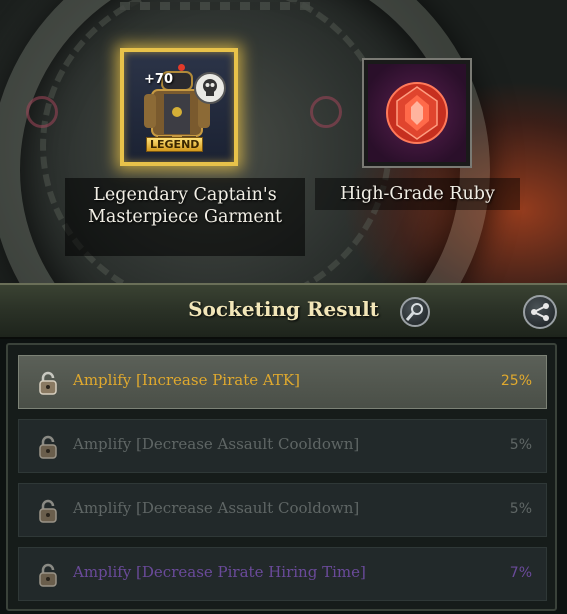  I want to click on header-title: Socketing Result, so click(283, 309).